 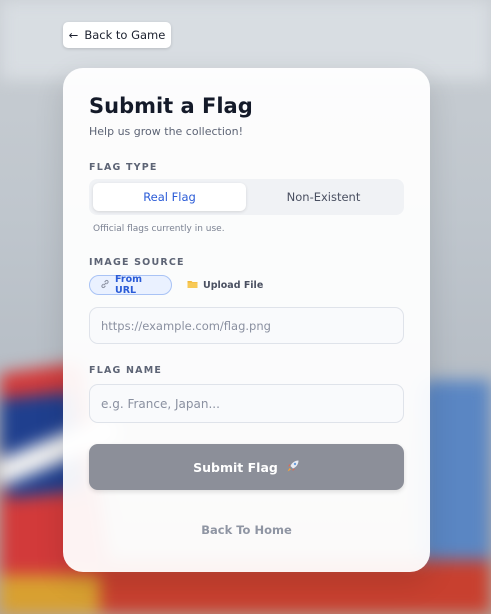 I want to click on from-url-option: From URL, so click(x=130, y=285).